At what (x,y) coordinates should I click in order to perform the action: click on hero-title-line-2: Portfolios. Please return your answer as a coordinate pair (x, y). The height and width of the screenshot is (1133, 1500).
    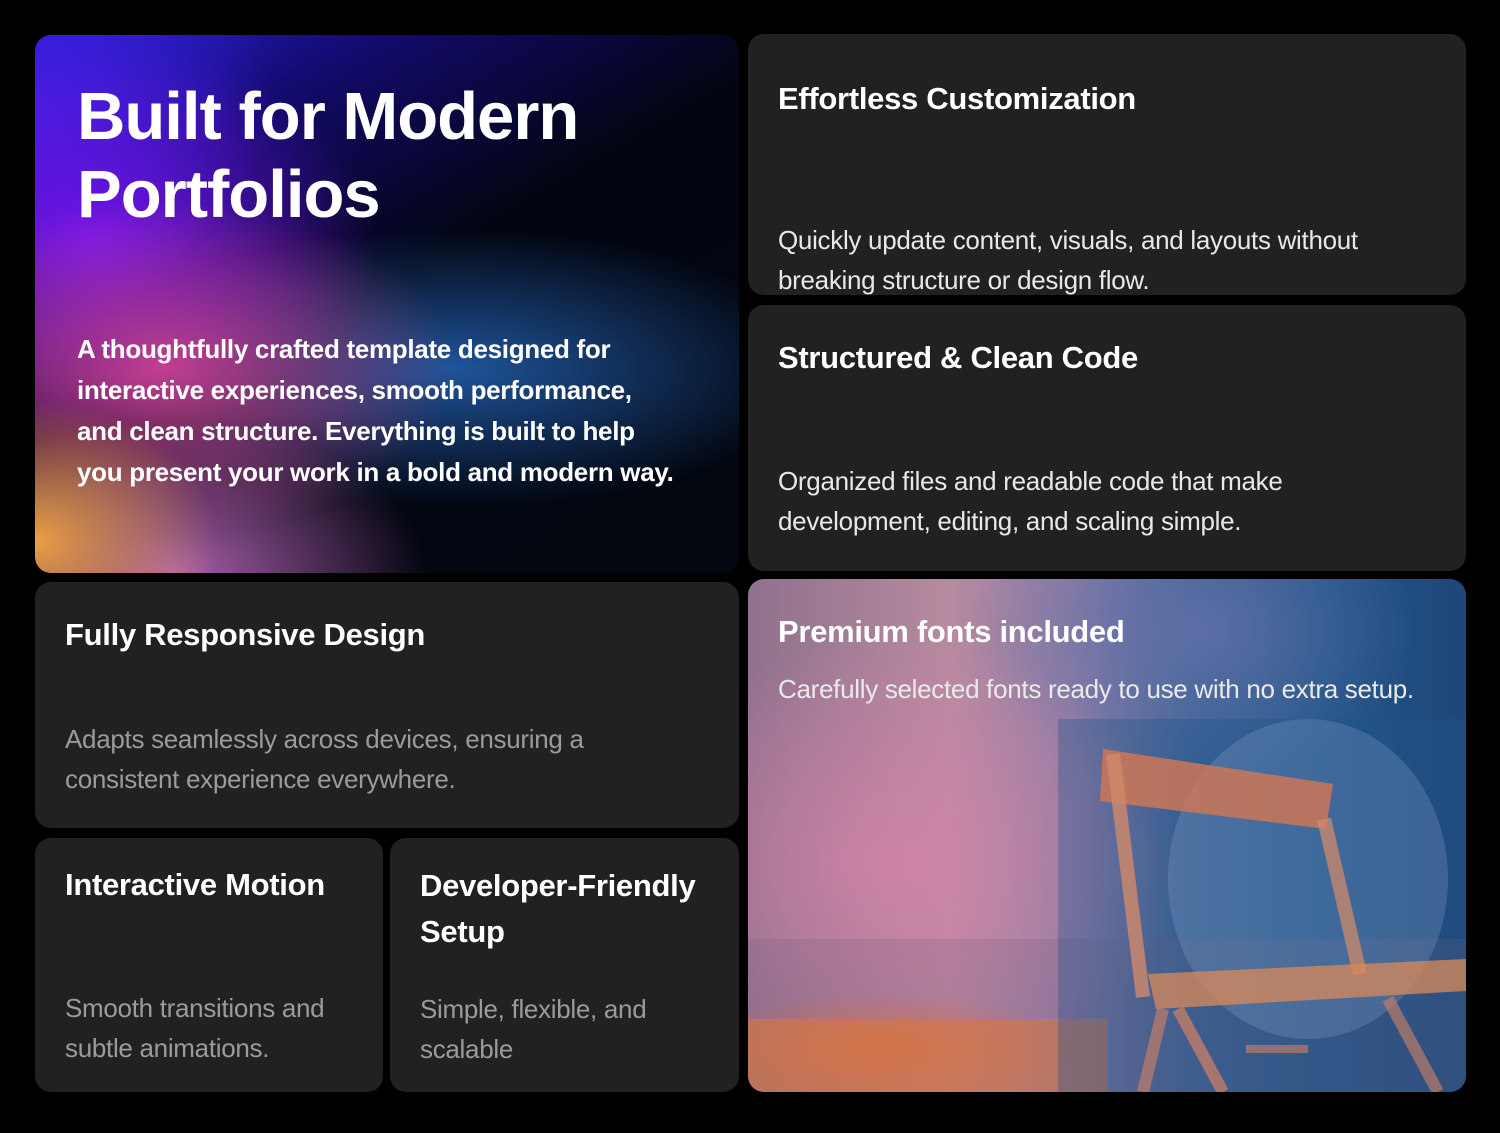
    Looking at the image, I should click on (229, 194).